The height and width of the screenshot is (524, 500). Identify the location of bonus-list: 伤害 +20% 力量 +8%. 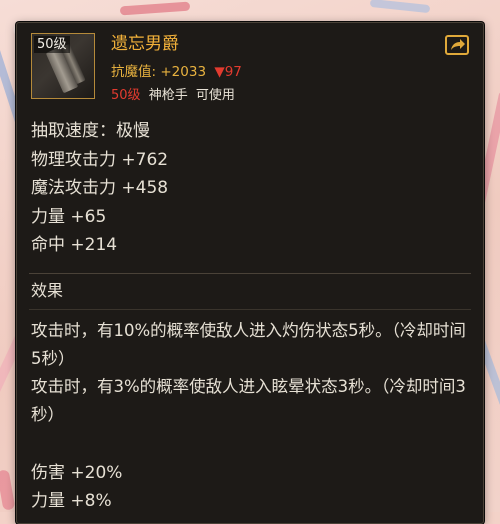
(76, 487).